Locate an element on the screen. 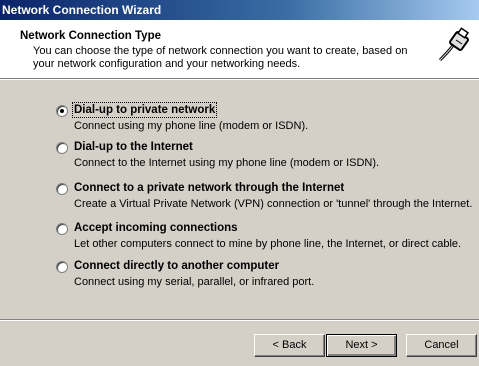 The width and height of the screenshot is (479, 366). header-separator is located at coordinates (239, 79).